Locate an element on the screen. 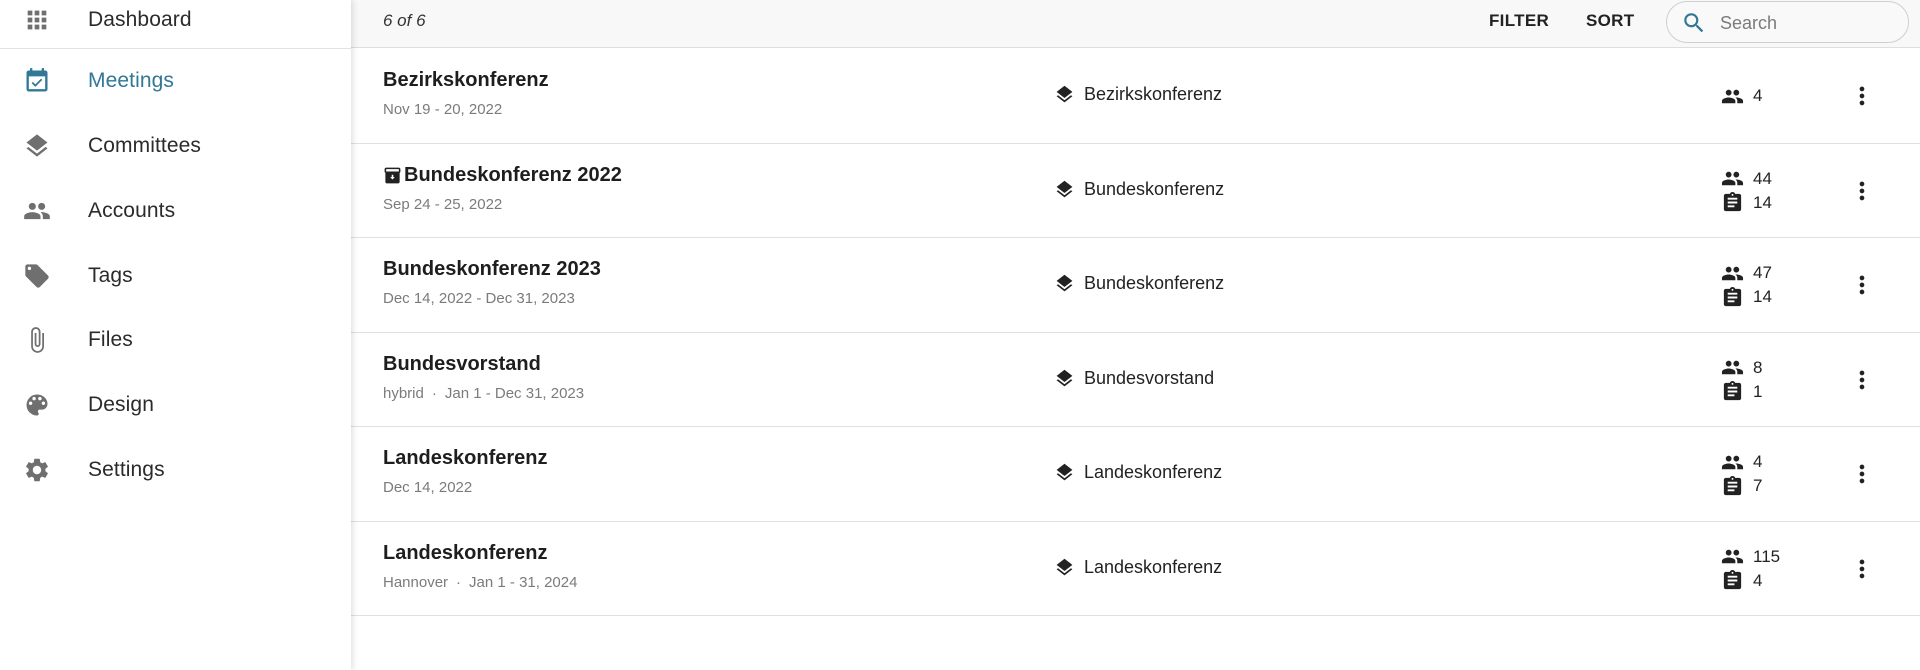 This screenshot has height=670, width=1920. meeting-title-wrap: Bundesvorstand is located at coordinates (462, 364).